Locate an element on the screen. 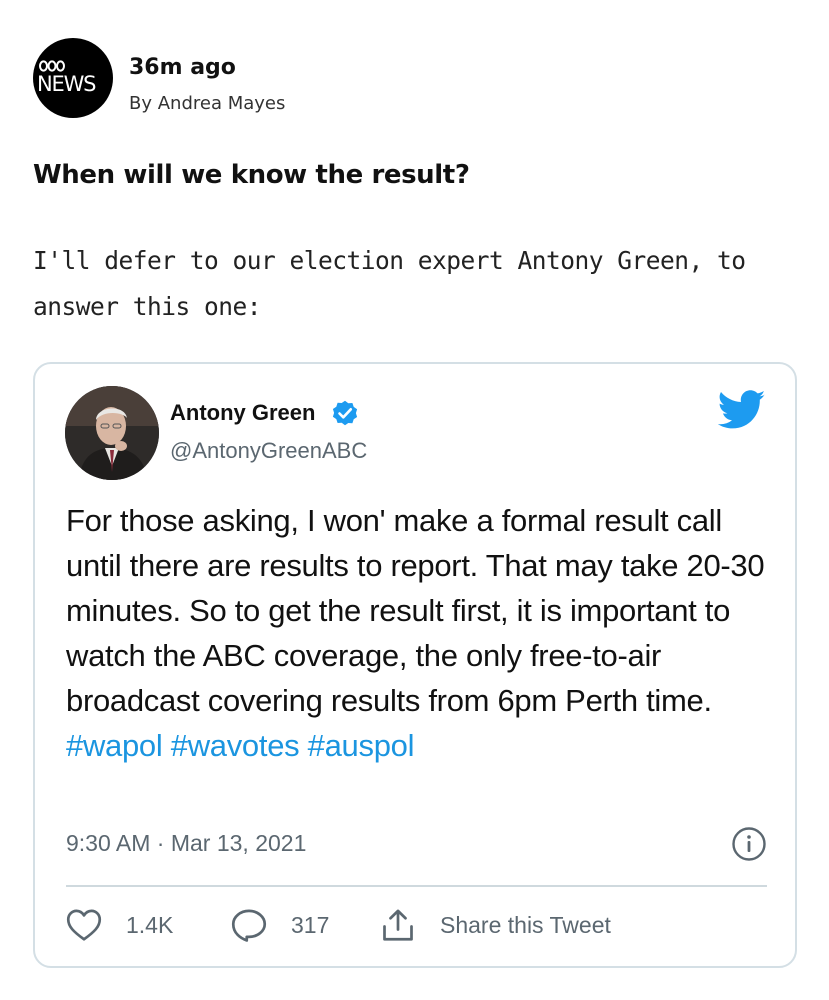  tweet-actions: 1.4K 317 Share this Tweet is located at coordinates (416, 925).